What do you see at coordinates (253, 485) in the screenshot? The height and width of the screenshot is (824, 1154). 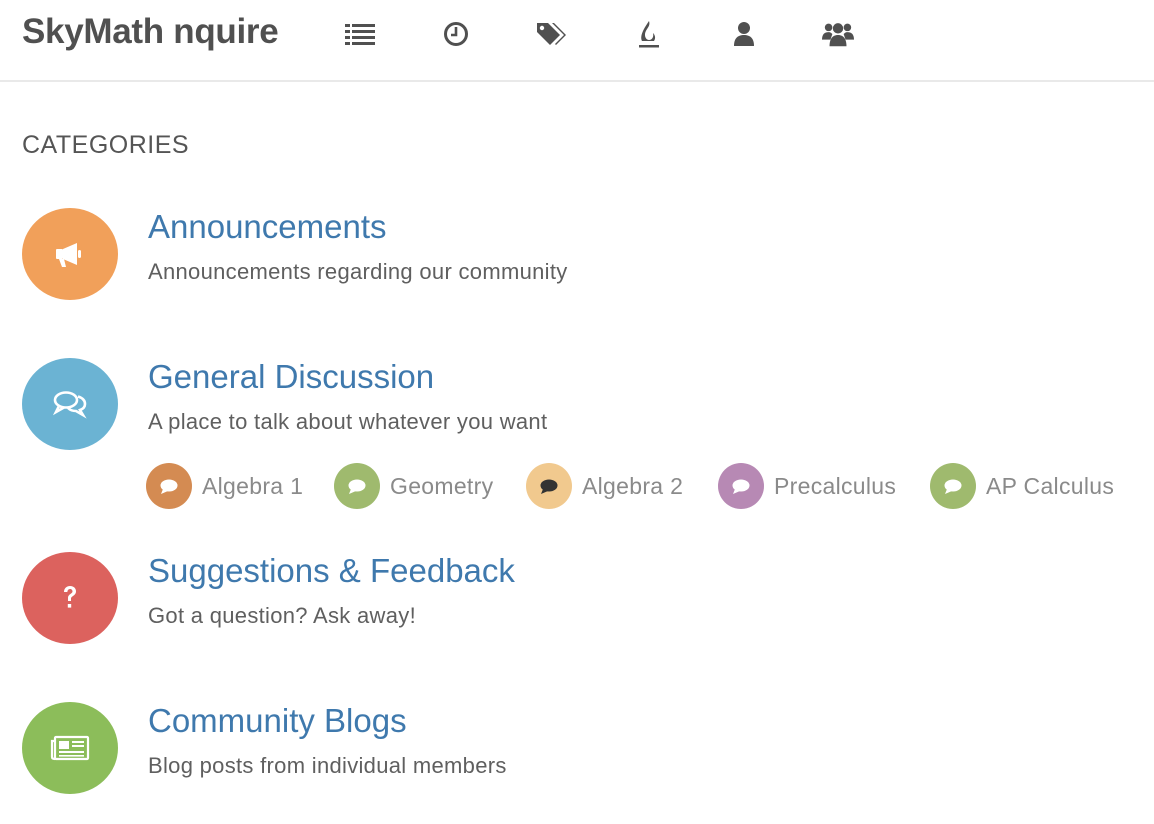 I see `subcategory-label: Algebra 1` at bounding box center [253, 485].